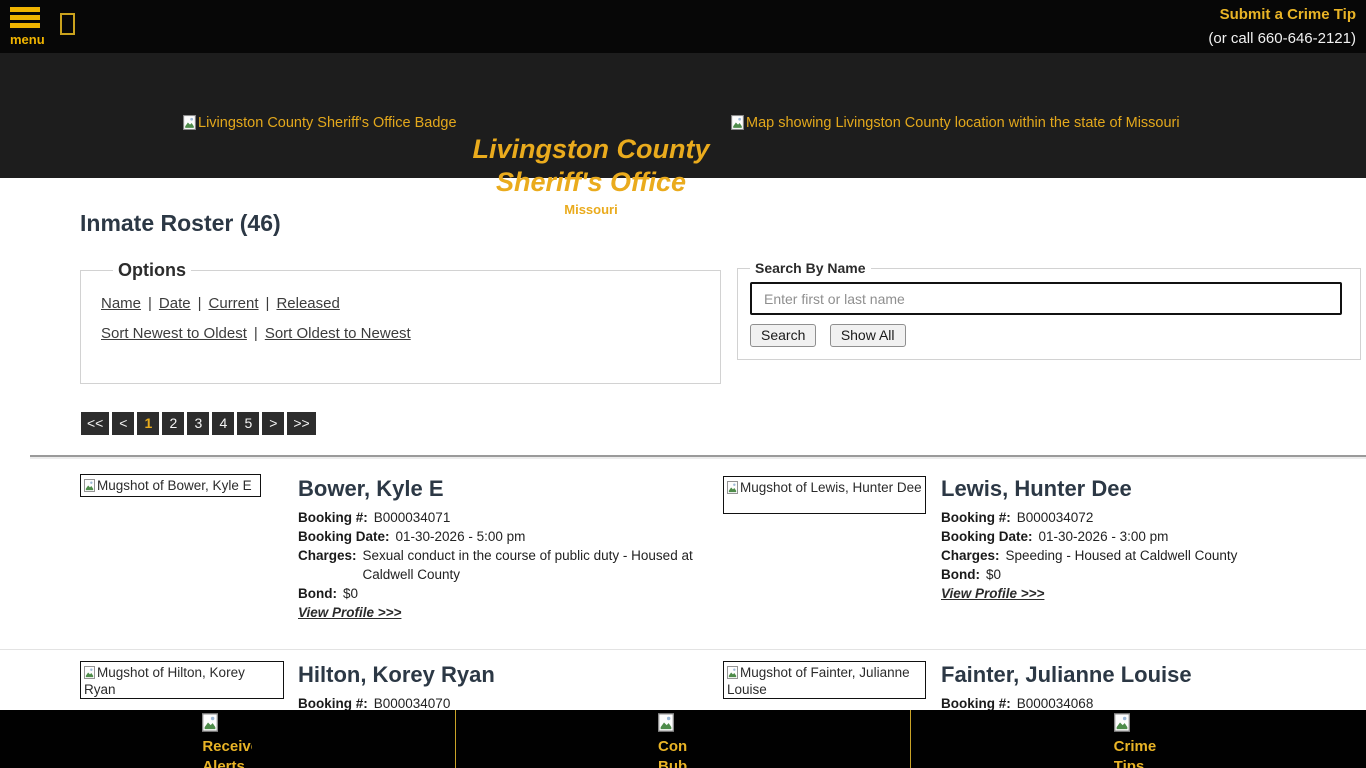 Image resolution: width=1366 pixels, height=768 pixels. I want to click on pagination: << < 1 2 3 4 5 > >>, so click(198, 423).